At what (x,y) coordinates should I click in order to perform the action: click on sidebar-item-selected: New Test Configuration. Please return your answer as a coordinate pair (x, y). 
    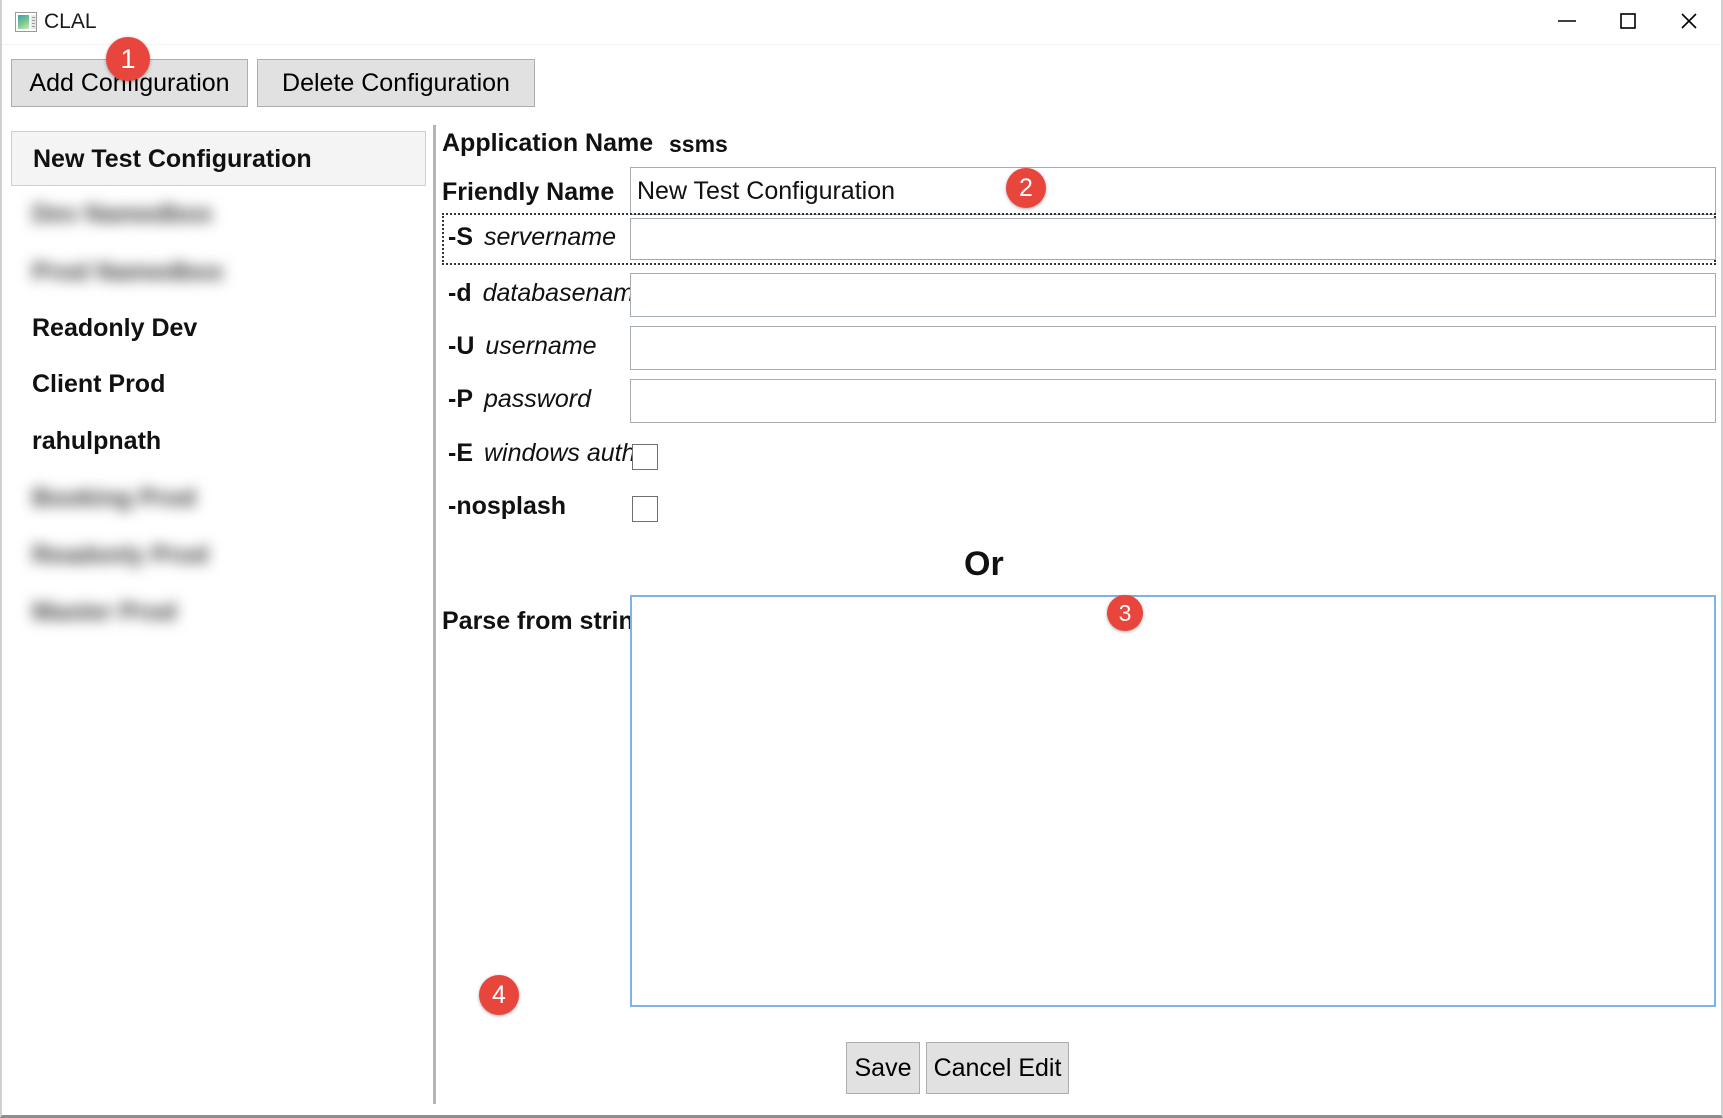
    Looking at the image, I should click on (218, 158).